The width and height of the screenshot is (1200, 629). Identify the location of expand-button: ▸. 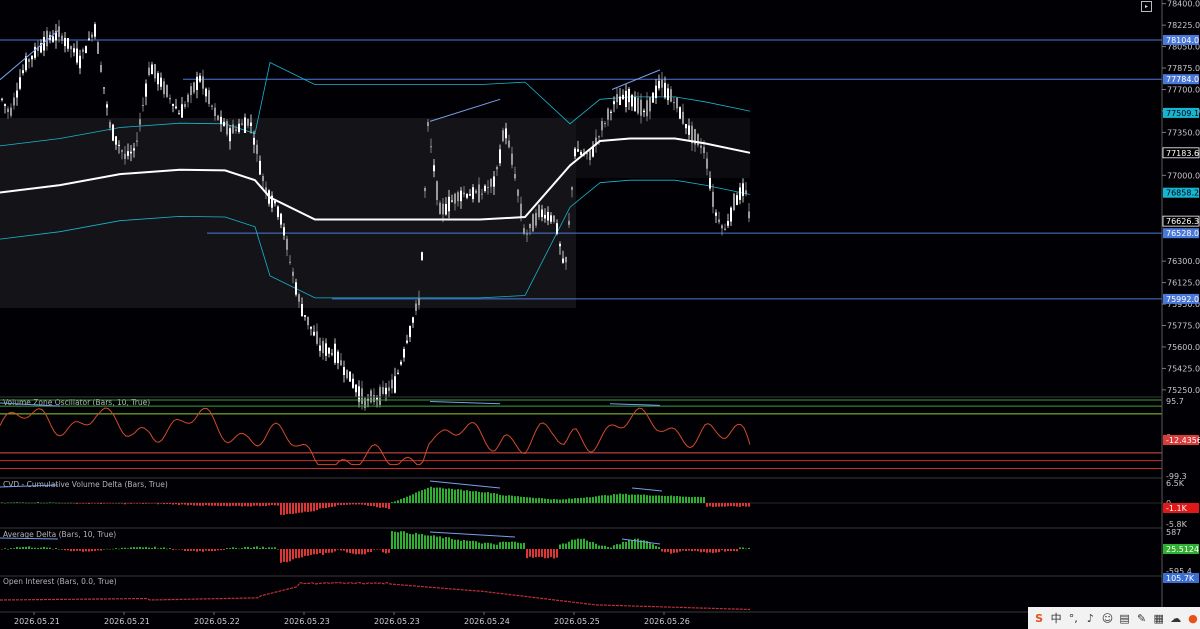
(1146, 6).